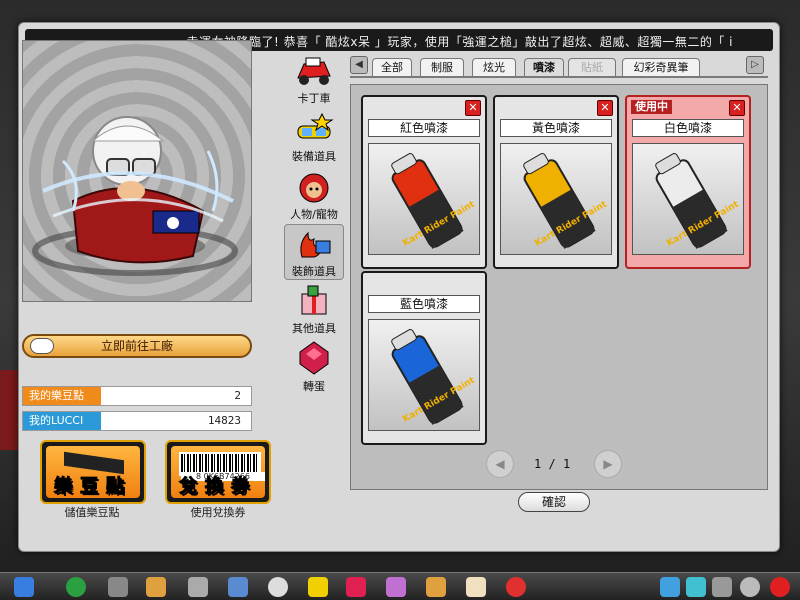 This screenshot has width=800, height=600. What do you see at coordinates (500, 464) in the screenshot?
I see `prev-page-button: ◀` at bounding box center [500, 464].